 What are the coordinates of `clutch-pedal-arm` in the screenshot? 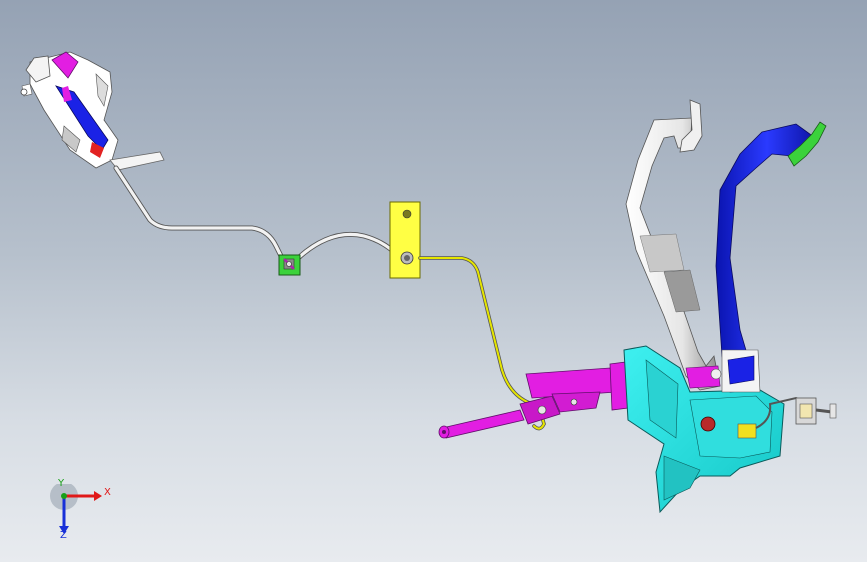 It's located at (673, 245).